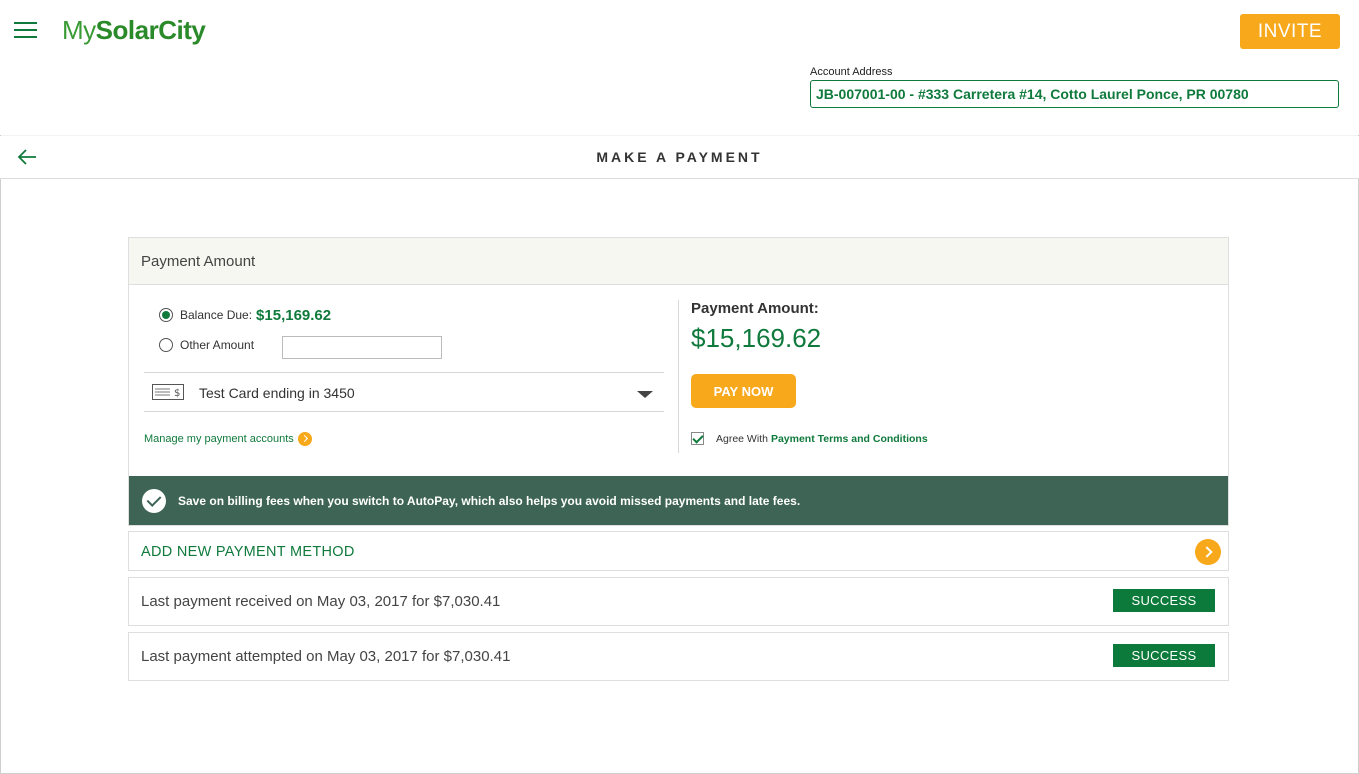 The image size is (1359, 774). I want to click on balance-due-label: Balance Due:, so click(216, 315).